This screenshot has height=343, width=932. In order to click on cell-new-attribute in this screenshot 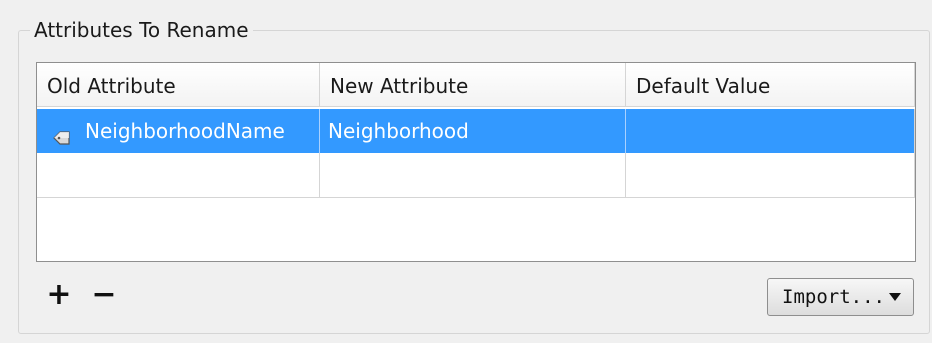, I will do `click(473, 175)`.